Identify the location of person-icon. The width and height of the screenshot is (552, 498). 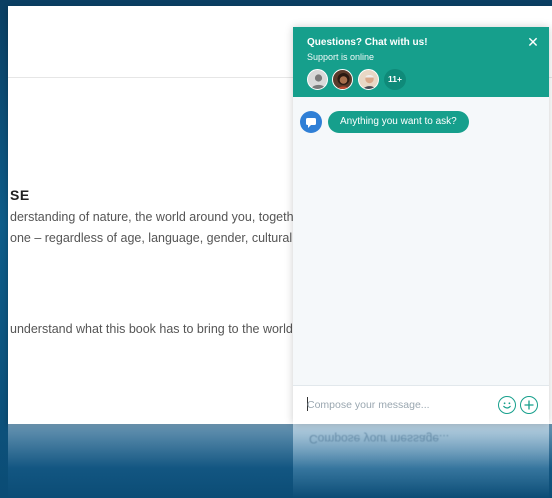
(318, 81).